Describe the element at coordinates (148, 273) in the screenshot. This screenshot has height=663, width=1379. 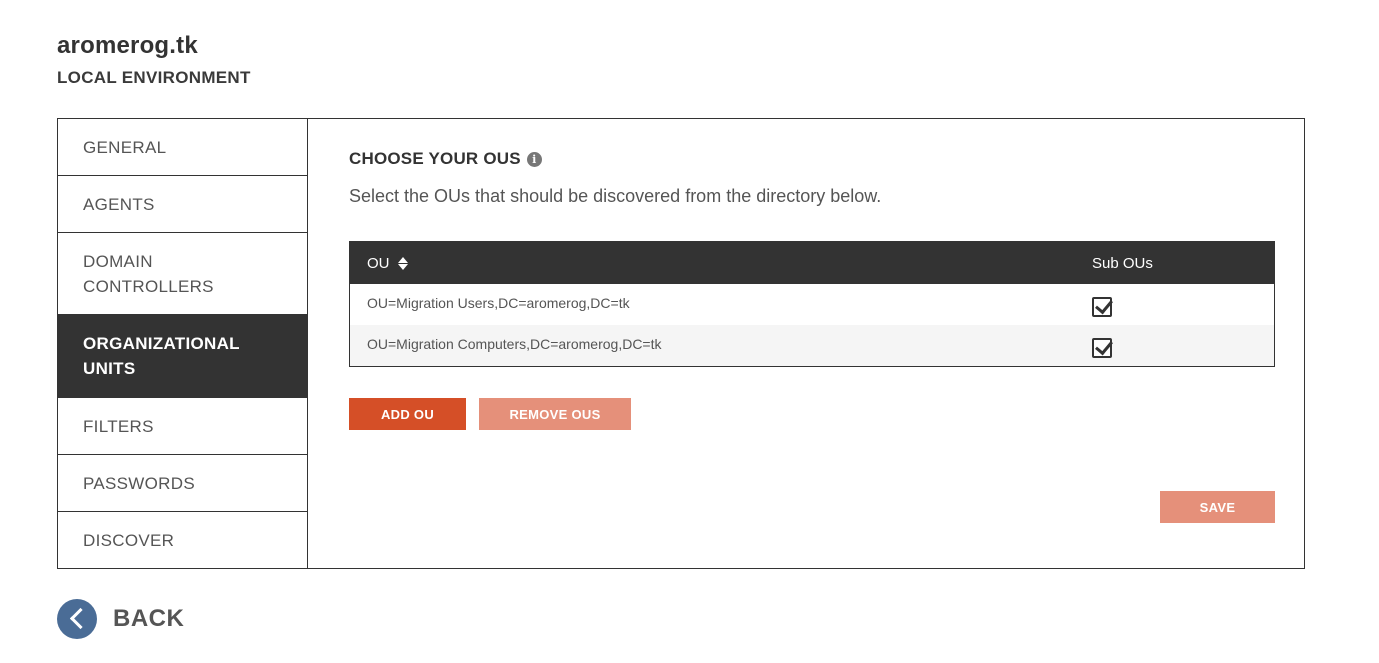
I see `sidebar-item-label: DOMAIN CONTROLLERS` at that location.